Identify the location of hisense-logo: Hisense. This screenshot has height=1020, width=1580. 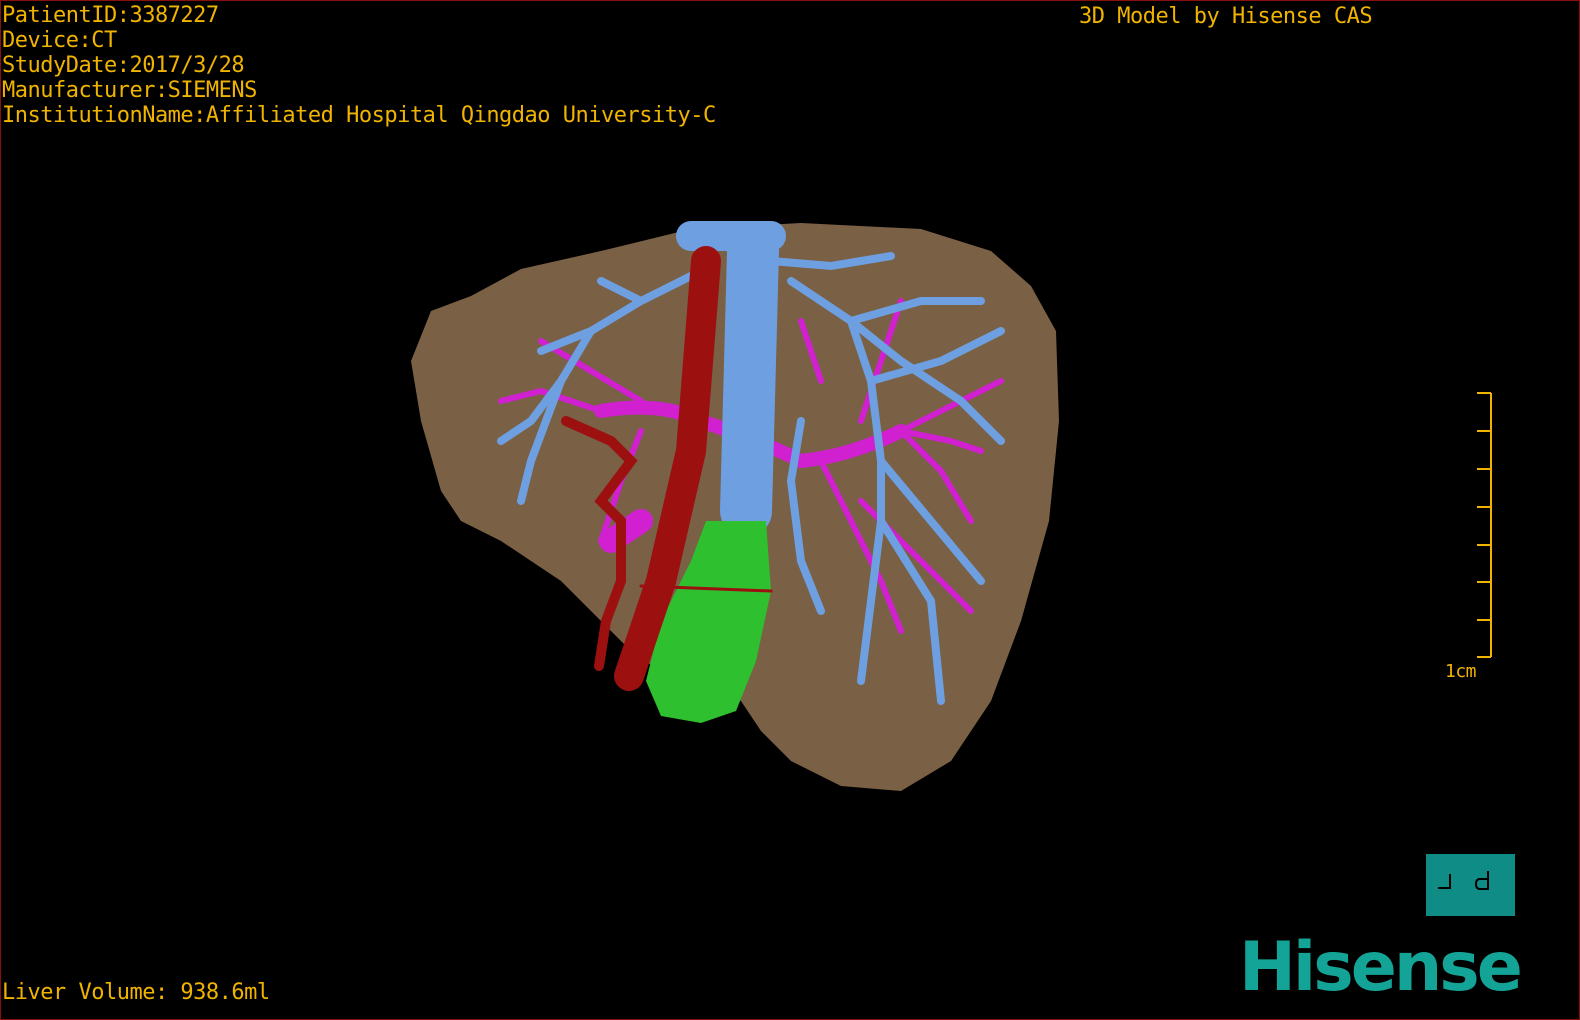
(1381, 967).